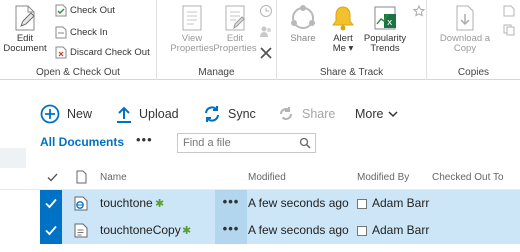 Image resolution: width=520 pixels, height=252 pixels. Describe the element at coordinates (369, 114) in the screenshot. I see `more-label: More` at that location.